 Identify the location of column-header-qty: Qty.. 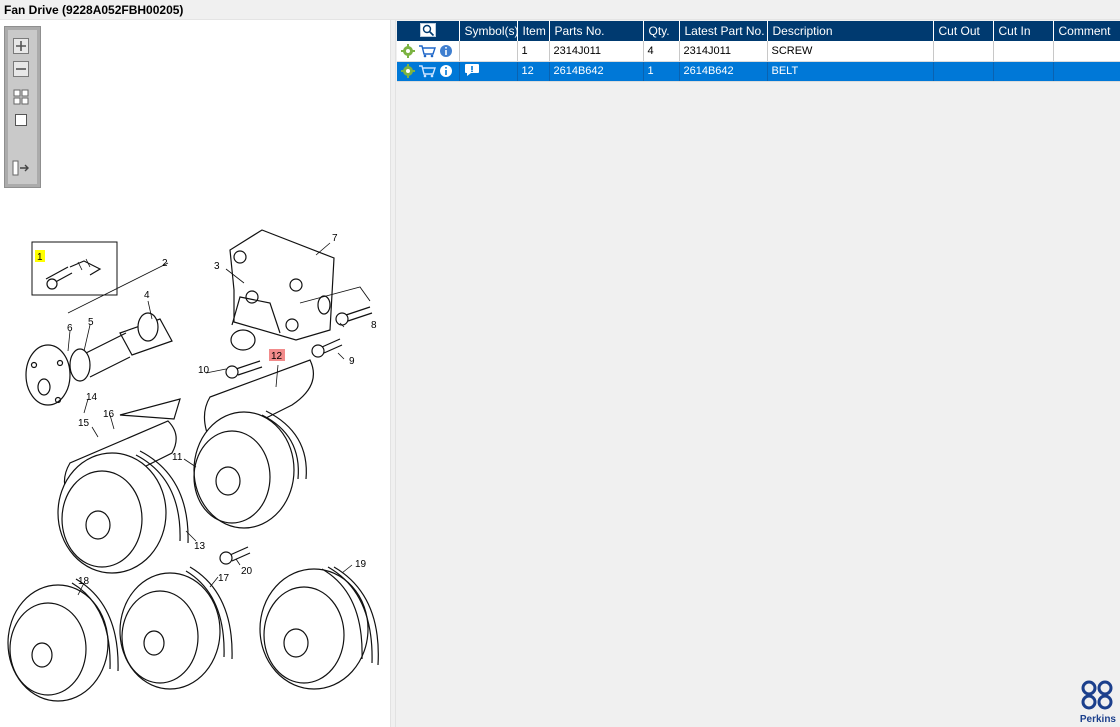
(661, 31).